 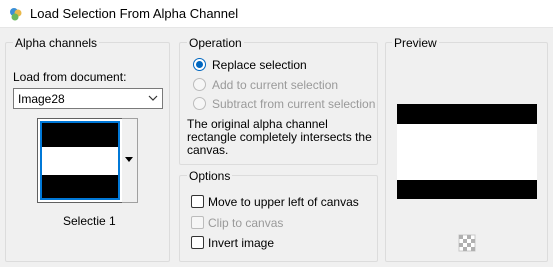 I want to click on alpha-channels-title: Alpha channels, so click(x=56, y=43).